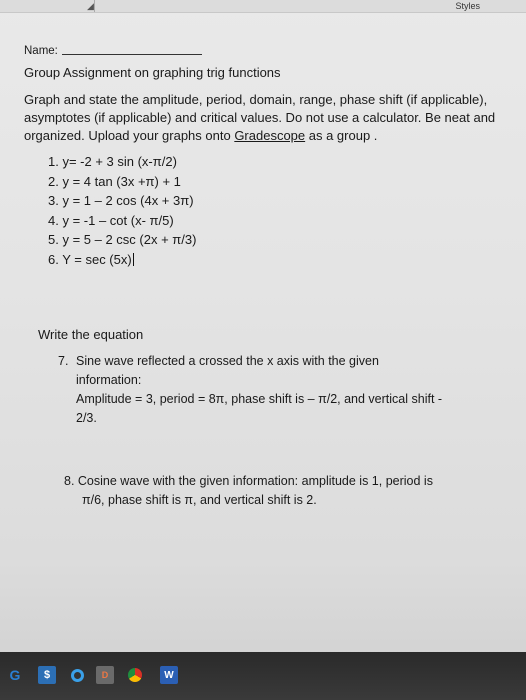 This screenshot has width=526, height=700. Describe the element at coordinates (41, 51) in the screenshot. I see `name-label: Name:` at that location.